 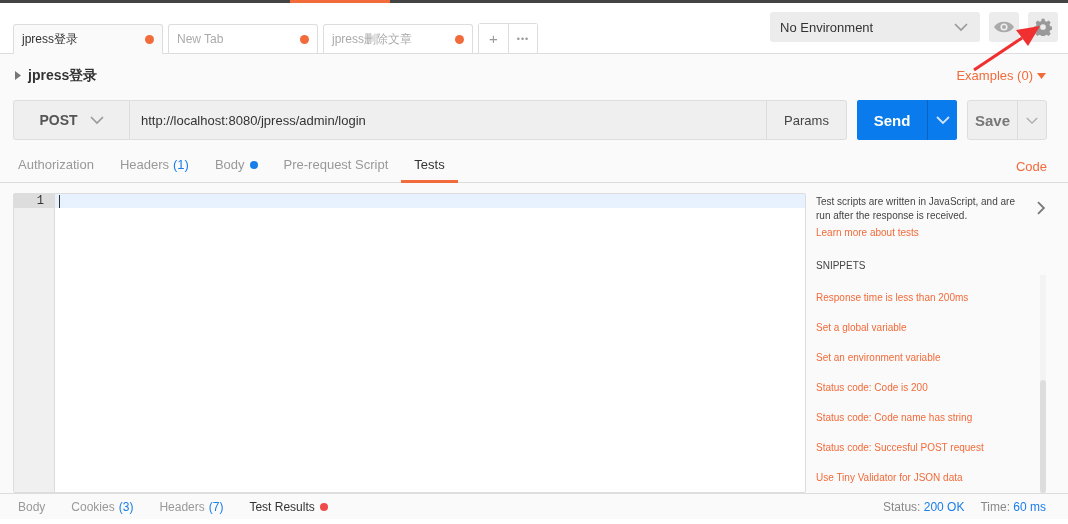 I want to click on snippet-link: Use Tiny Validator for JSON data, so click(x=925, y=477).